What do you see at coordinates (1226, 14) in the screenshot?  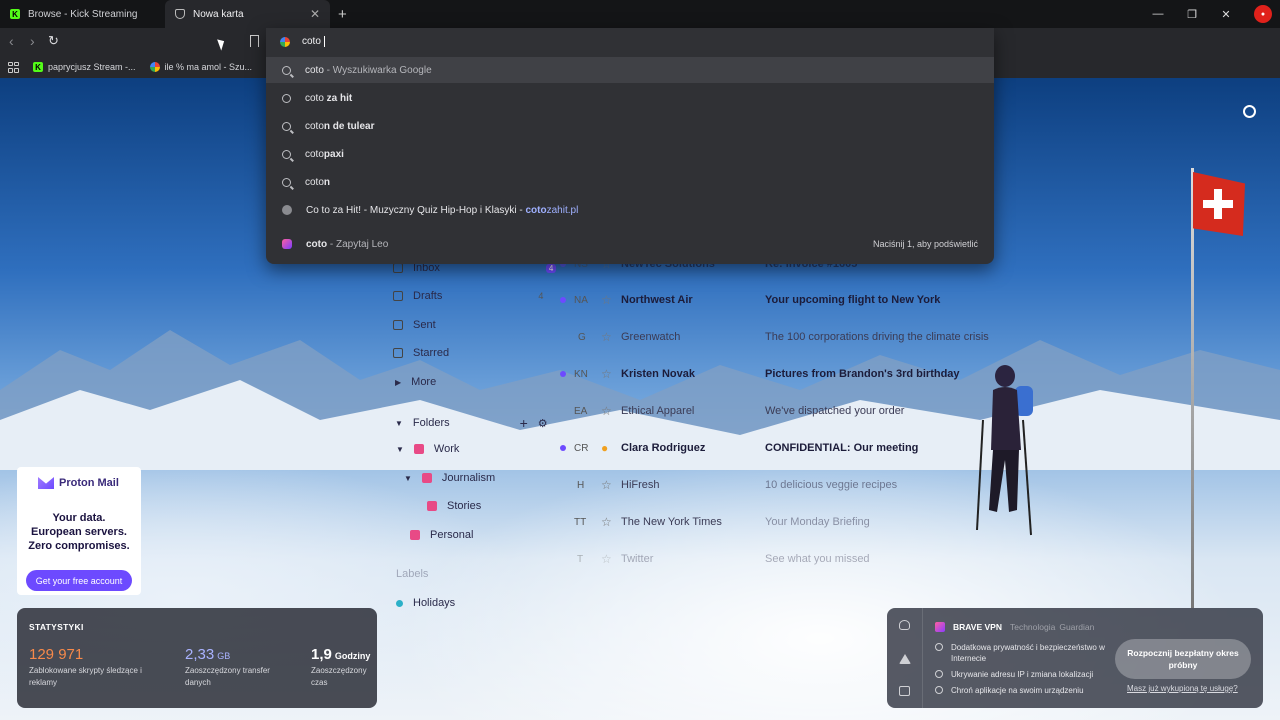 I see `close-window-icon: ✕` at bounding box center [1226, 14].